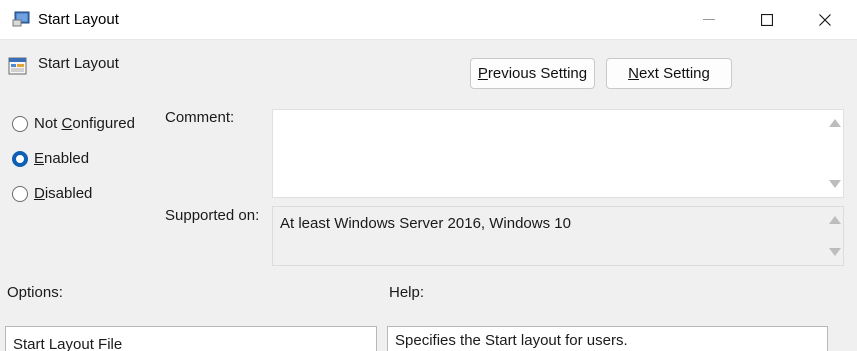 The width and height of the screenshot is (857, 351). What do you see at coordinates (428, 20) in the screenshot?
I see `title-bar: Start Layout` at bounding box center [428, 20].